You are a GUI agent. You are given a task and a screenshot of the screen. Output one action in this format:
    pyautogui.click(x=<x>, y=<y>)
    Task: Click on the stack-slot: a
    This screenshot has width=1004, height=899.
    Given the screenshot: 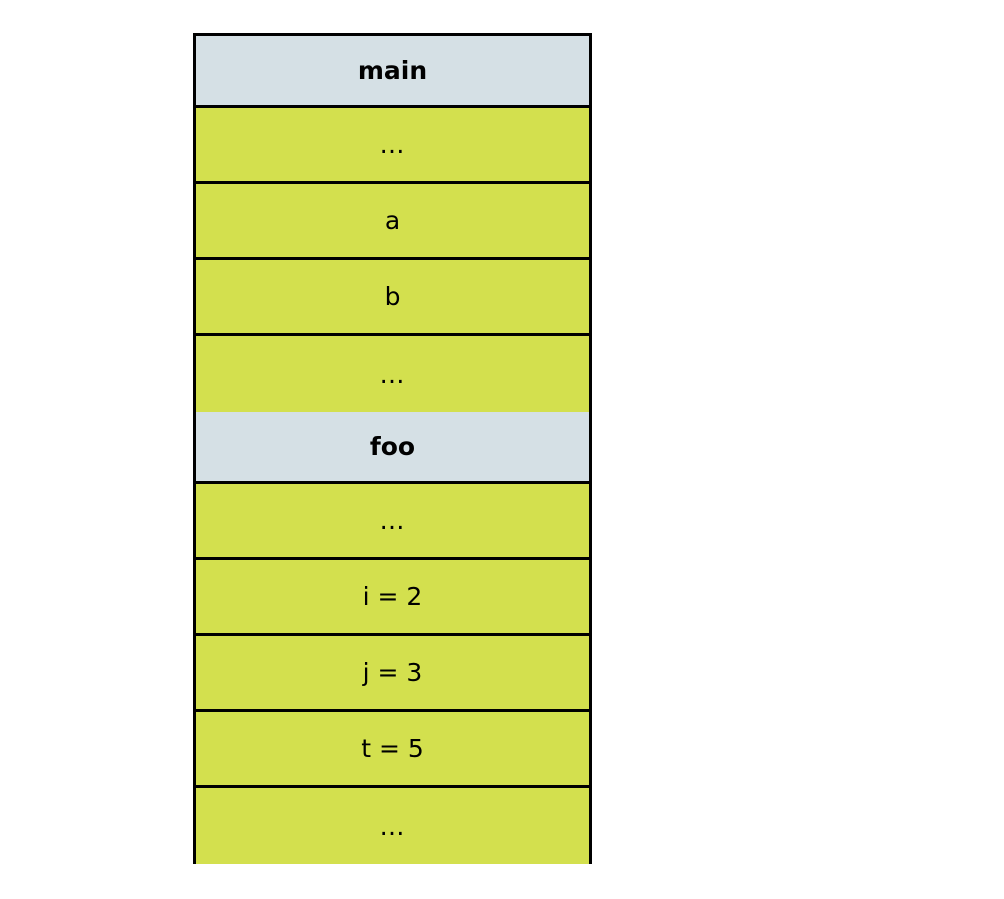 What is the action you would take?
    pyautogui.click(x=392, y=222)
    